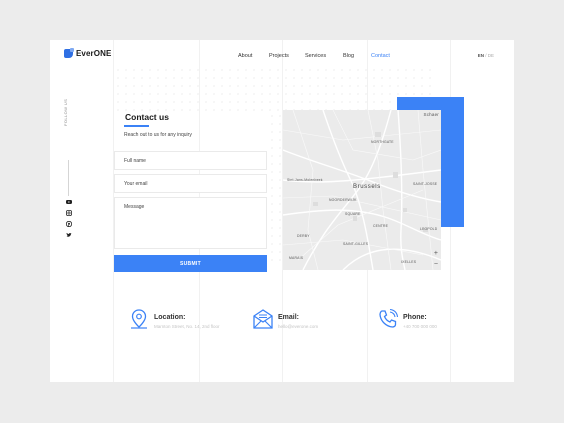 The height and width of the screenshot is (423, 564). I want to click on brand-name: EverONE, so click(94, 53).